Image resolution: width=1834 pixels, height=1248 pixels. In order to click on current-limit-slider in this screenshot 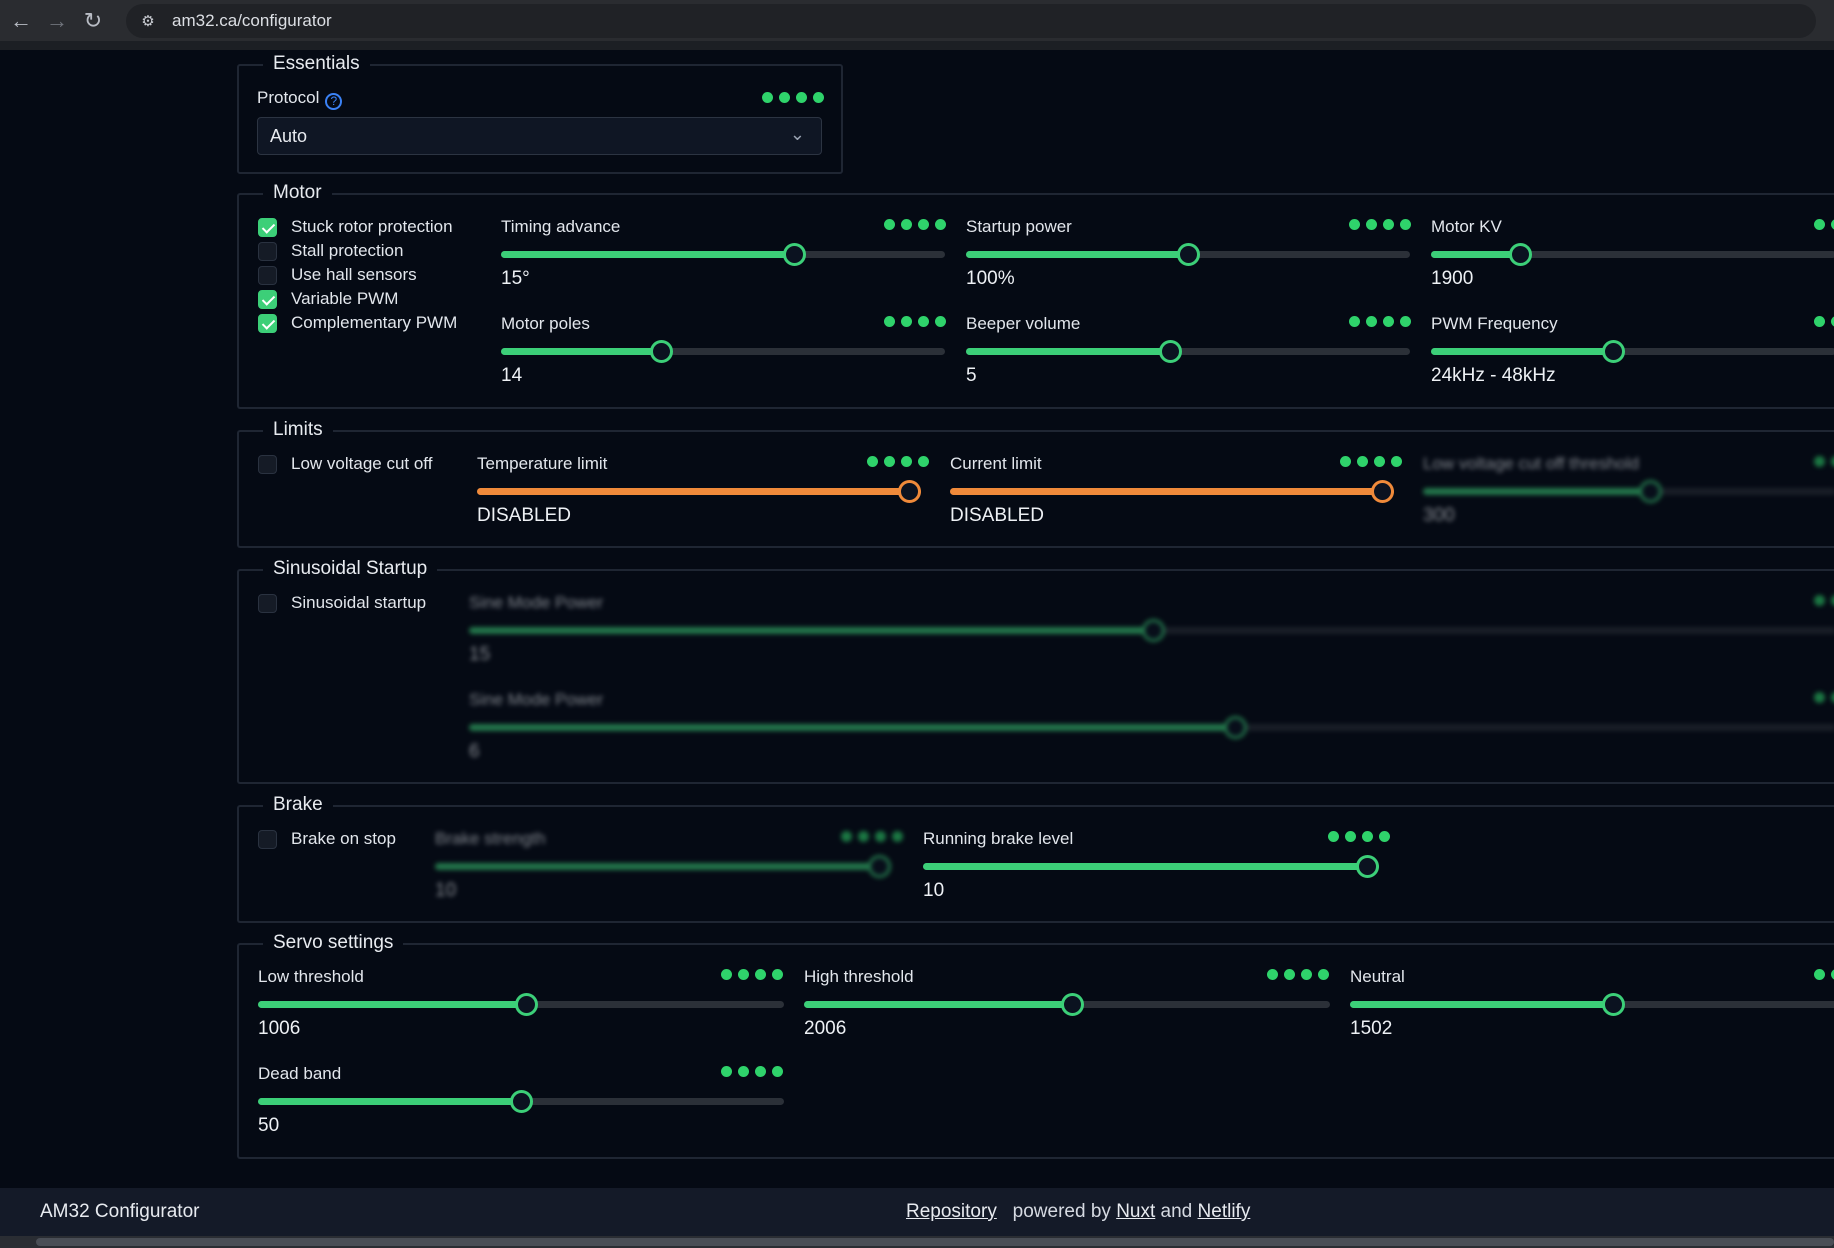, I will do `click(1172, 491)`.